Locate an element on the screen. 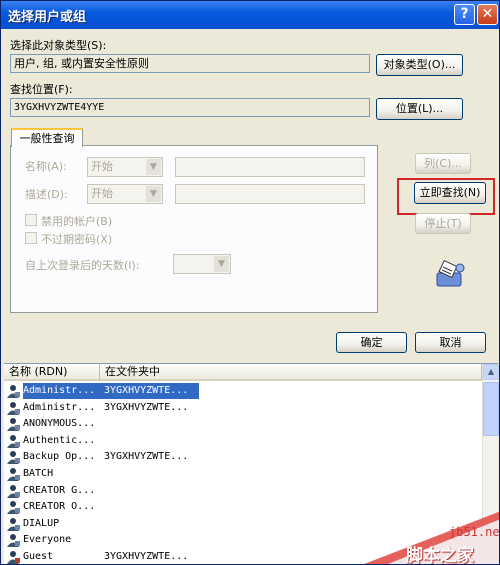 The width and height of the screenshot is (500, 565). help-icon: ? is located at coordinates (464, 14).